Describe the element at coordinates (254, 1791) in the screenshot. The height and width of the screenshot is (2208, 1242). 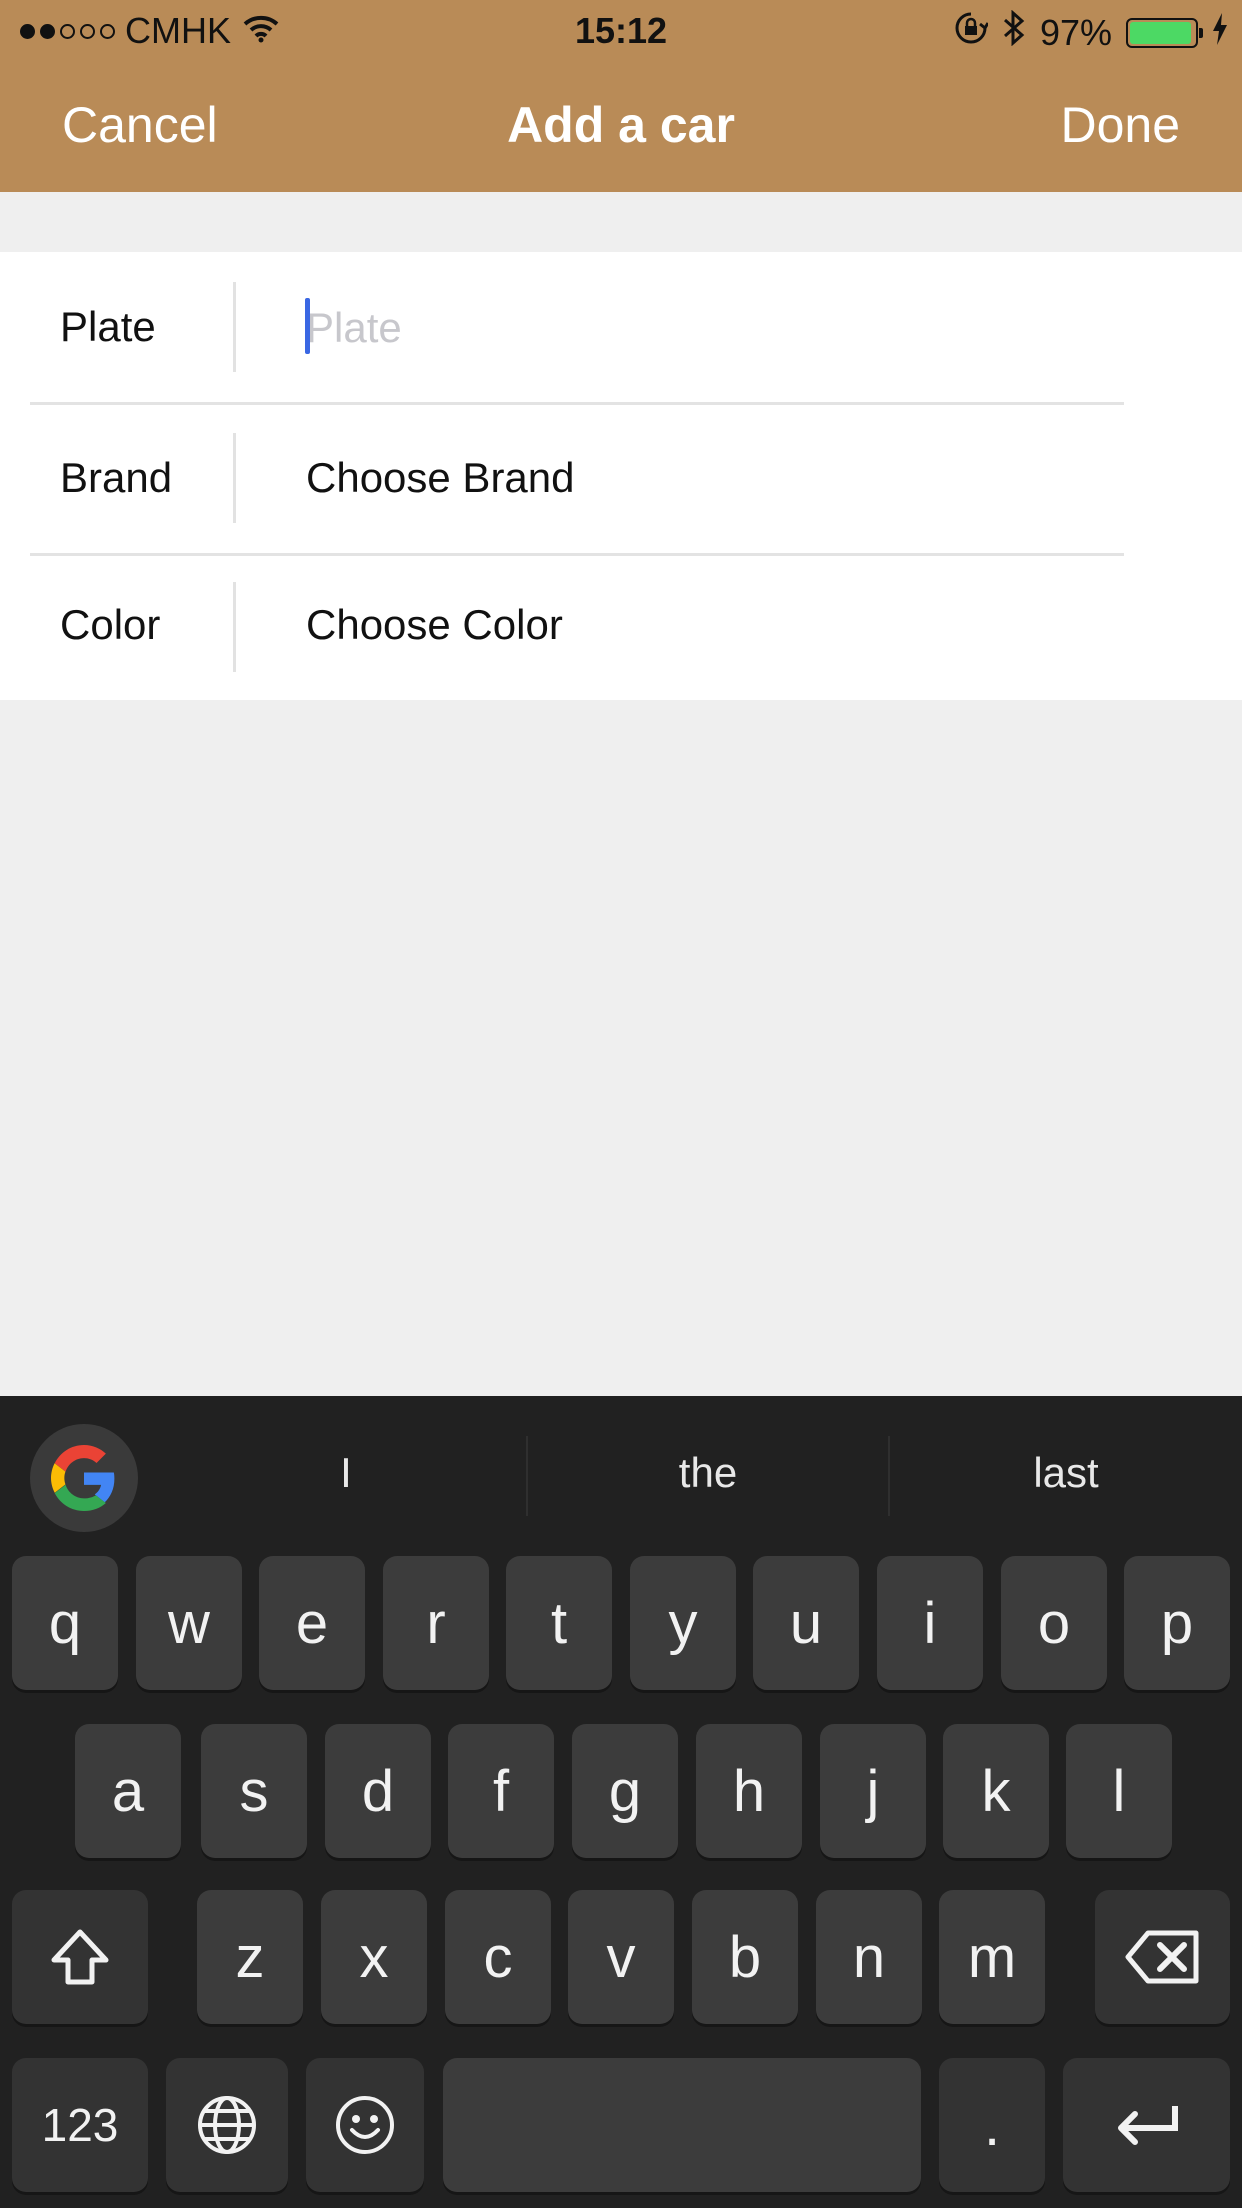
I see `key-s: s` at that location.